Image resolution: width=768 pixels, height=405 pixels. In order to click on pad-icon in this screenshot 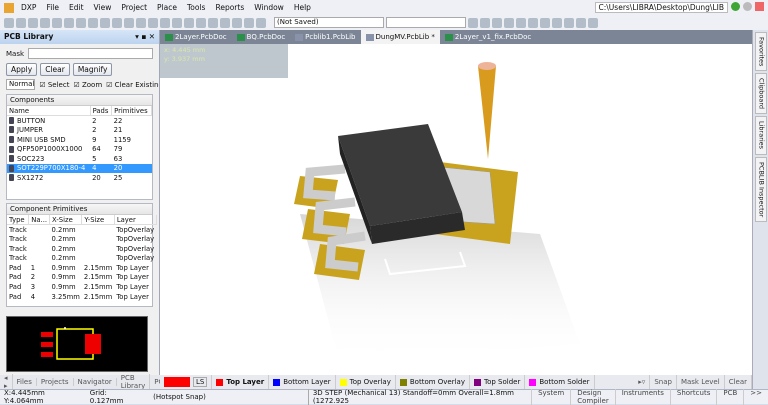, I will do `click(485, 22)`.